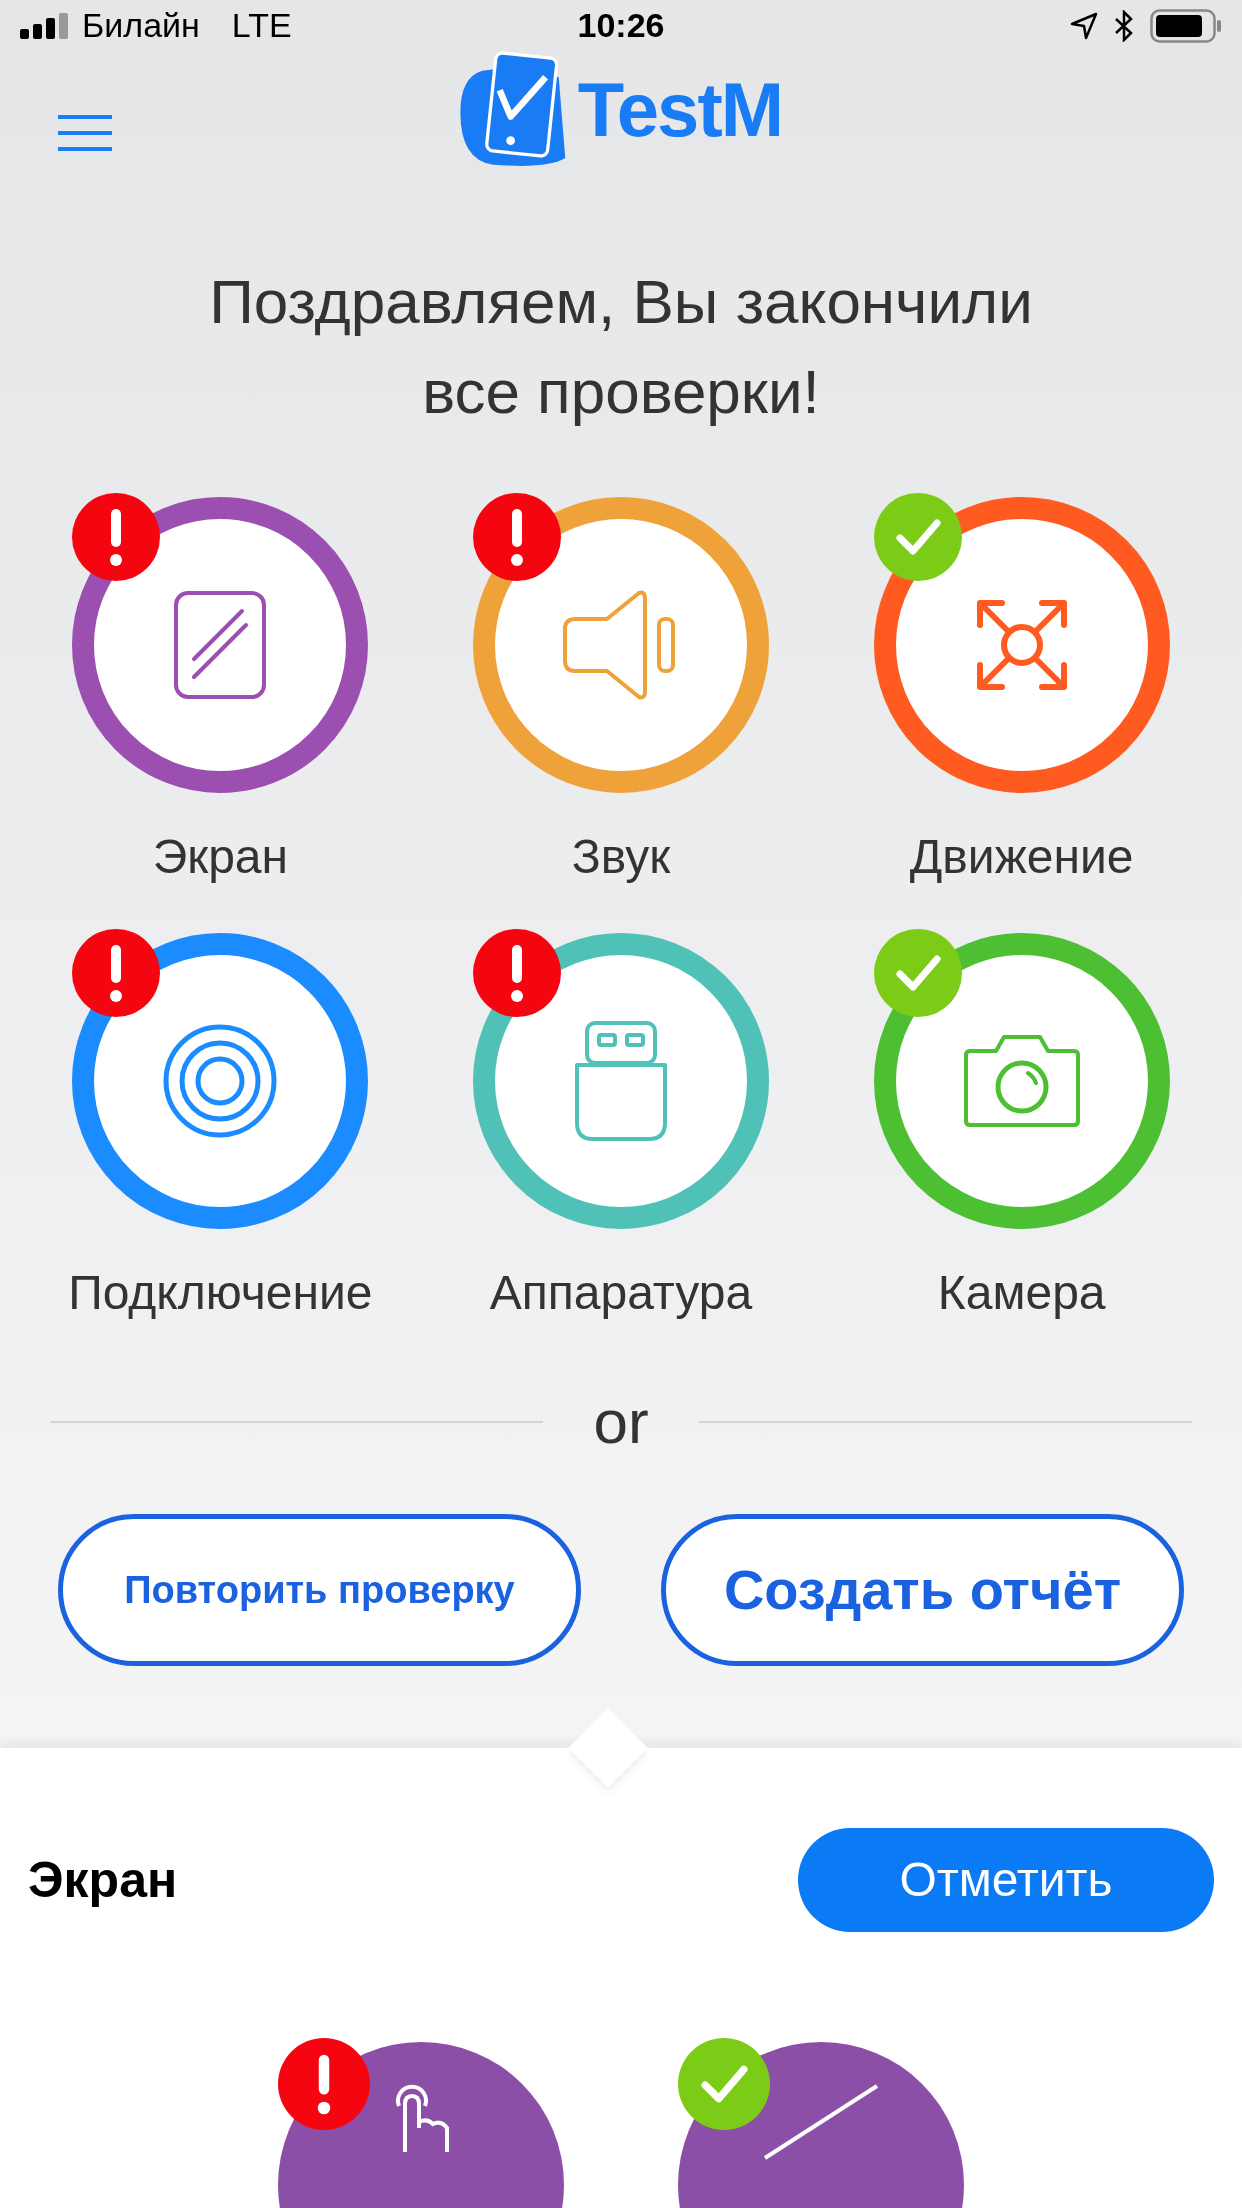  I want to click on check-category-label: Подключение, so click(220, 1293).